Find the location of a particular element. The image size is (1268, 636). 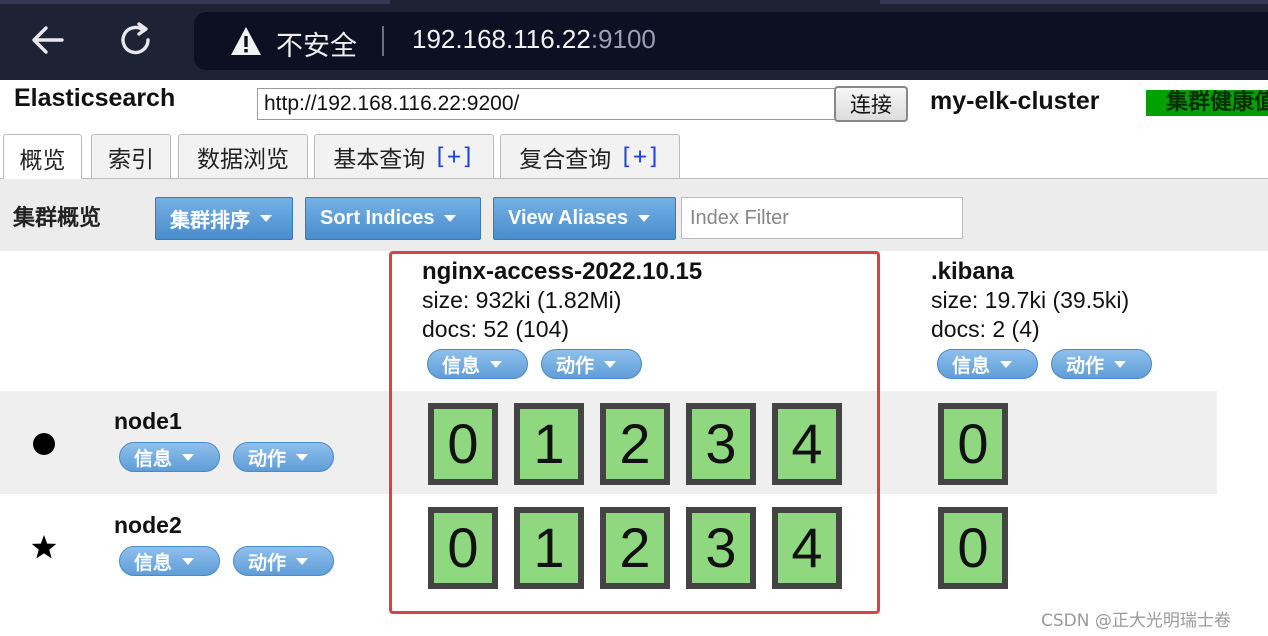

master-dot-icon is located at coordinates (44, 444).